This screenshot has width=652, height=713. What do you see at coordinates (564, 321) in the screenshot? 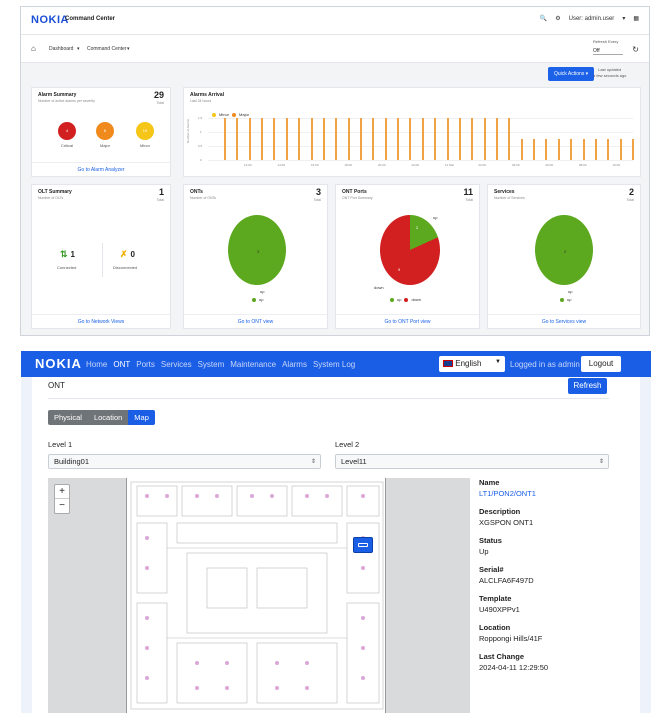
I see `services-view-link: Go to Services view` at bounding box center [564, 321].